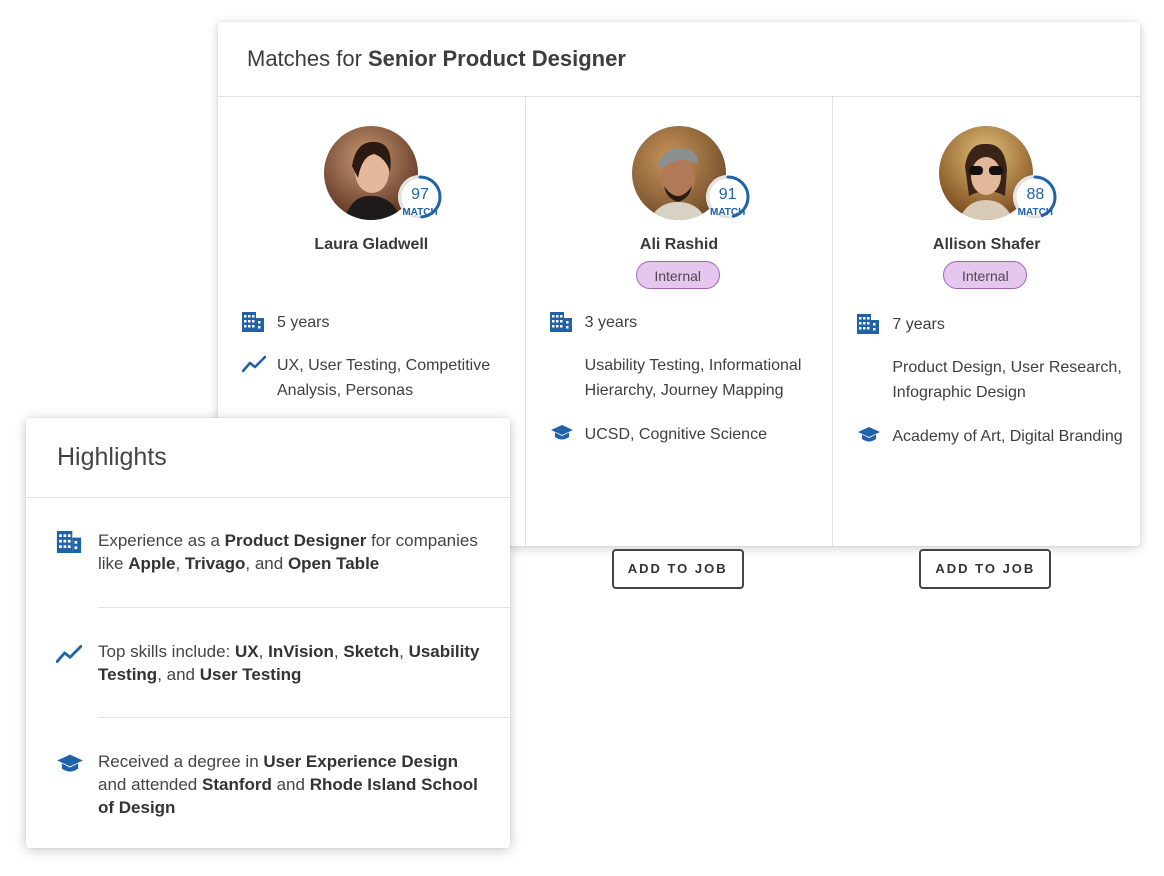 The height and width of the screenshot is (876, 1164). What do you see at coordinates (684, 325) in the screenshot?
I see `experience-row: 3 years` at bounding box center [684, 325].